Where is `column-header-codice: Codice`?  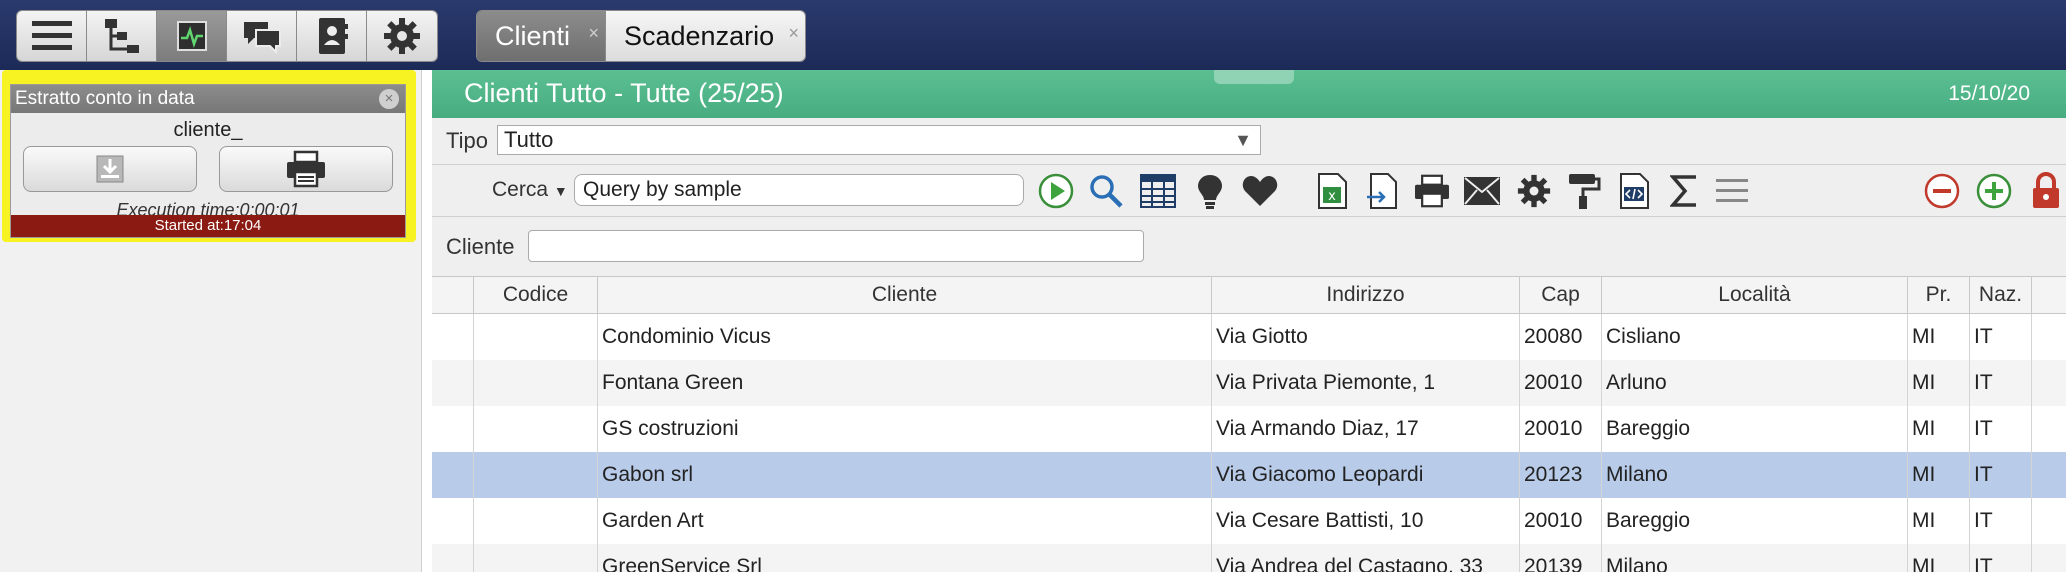 column-header-codice: Codice is located at coordinates (536, 295).